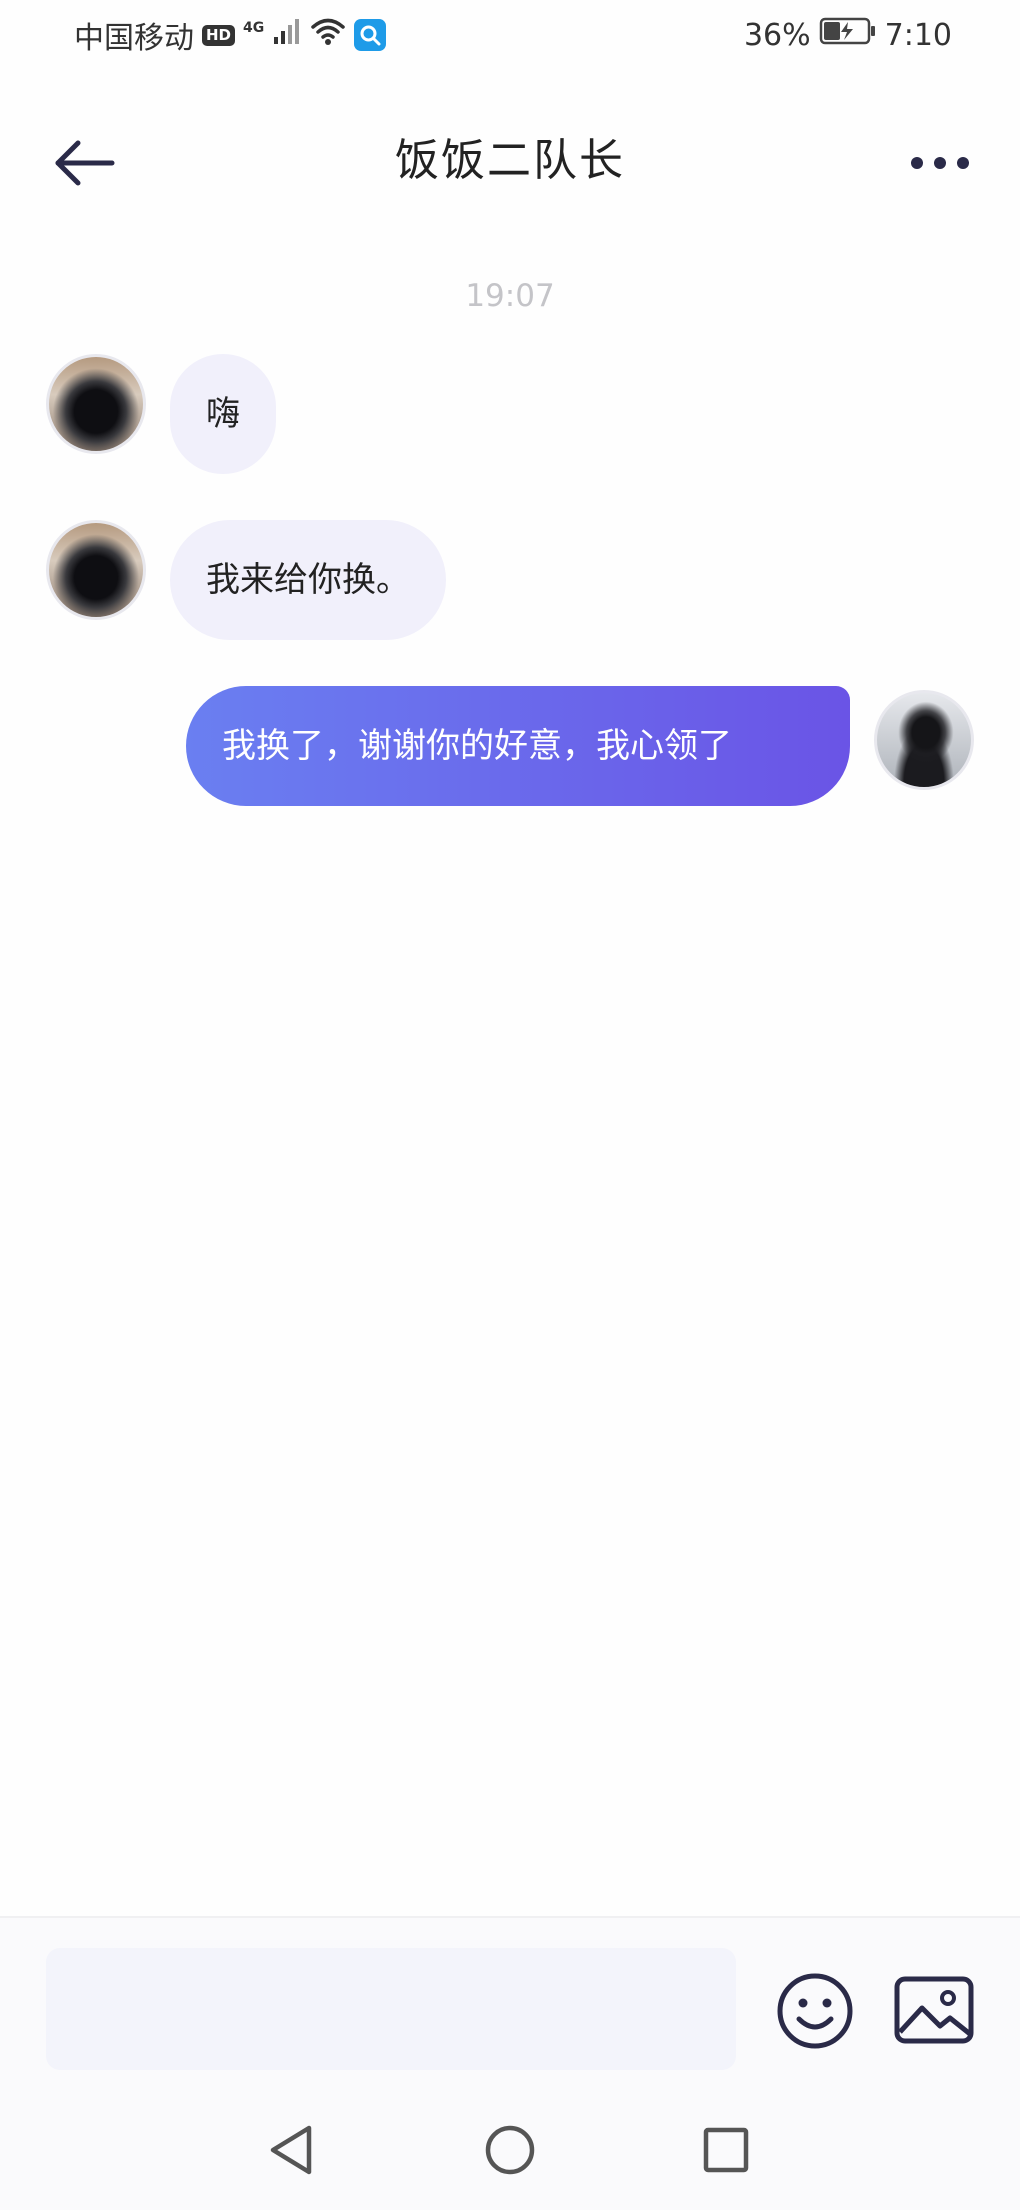  Describe the element at coordinates (134, 38) in the screenshot. I see `carrier-name: 中国移动` at that location.